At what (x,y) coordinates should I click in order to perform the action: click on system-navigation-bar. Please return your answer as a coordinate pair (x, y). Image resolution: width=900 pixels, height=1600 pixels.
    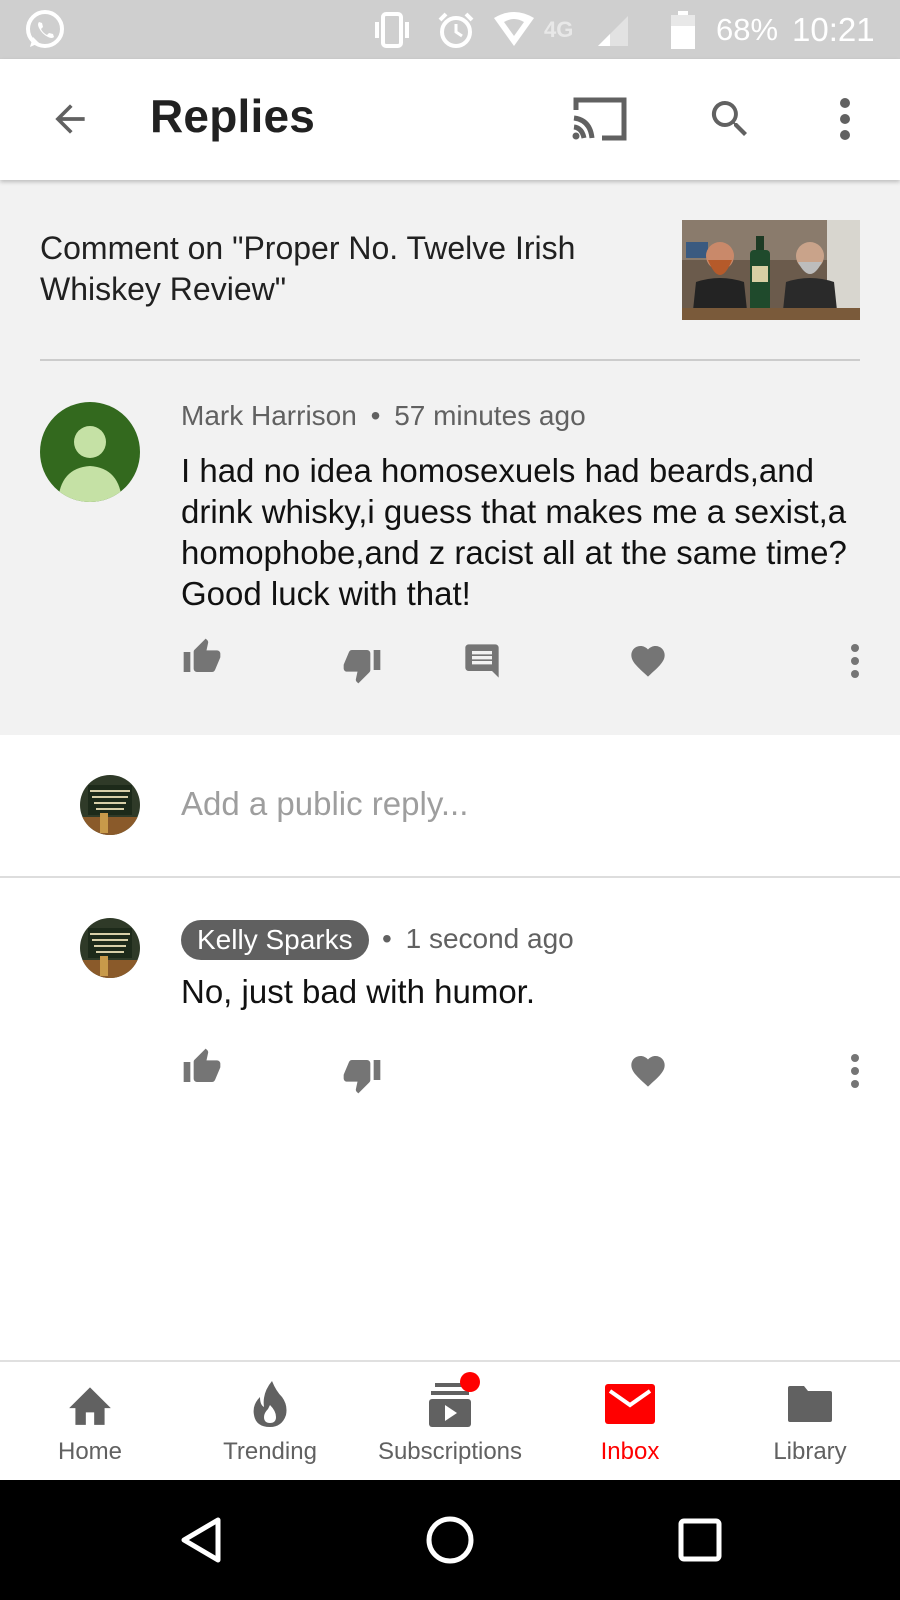
    Looking at the image, I should click on (450, 1540).